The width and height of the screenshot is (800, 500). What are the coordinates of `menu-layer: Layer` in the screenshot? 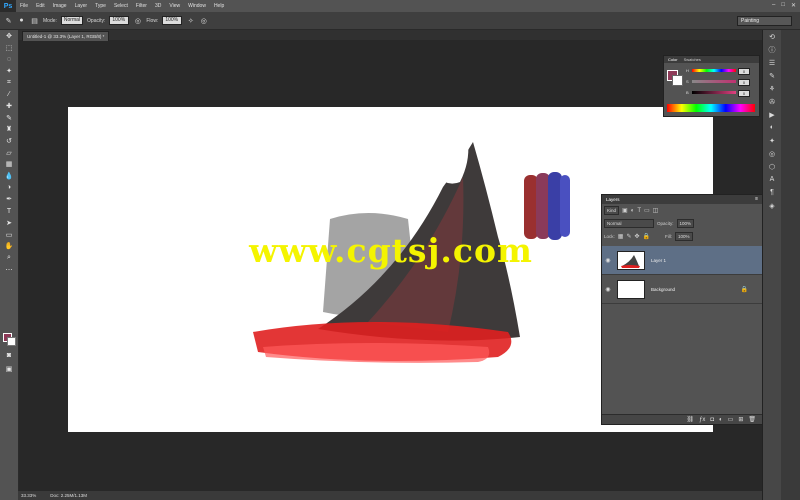 It's located at (81, 6).